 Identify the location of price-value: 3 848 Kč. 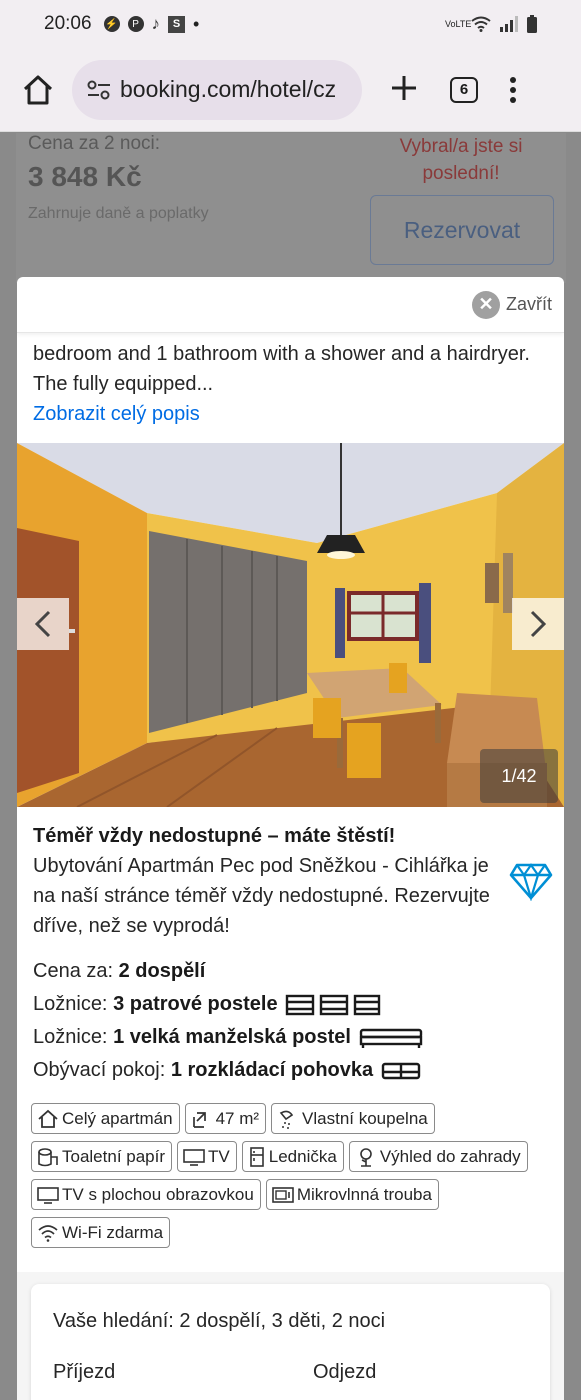
(85, 176).